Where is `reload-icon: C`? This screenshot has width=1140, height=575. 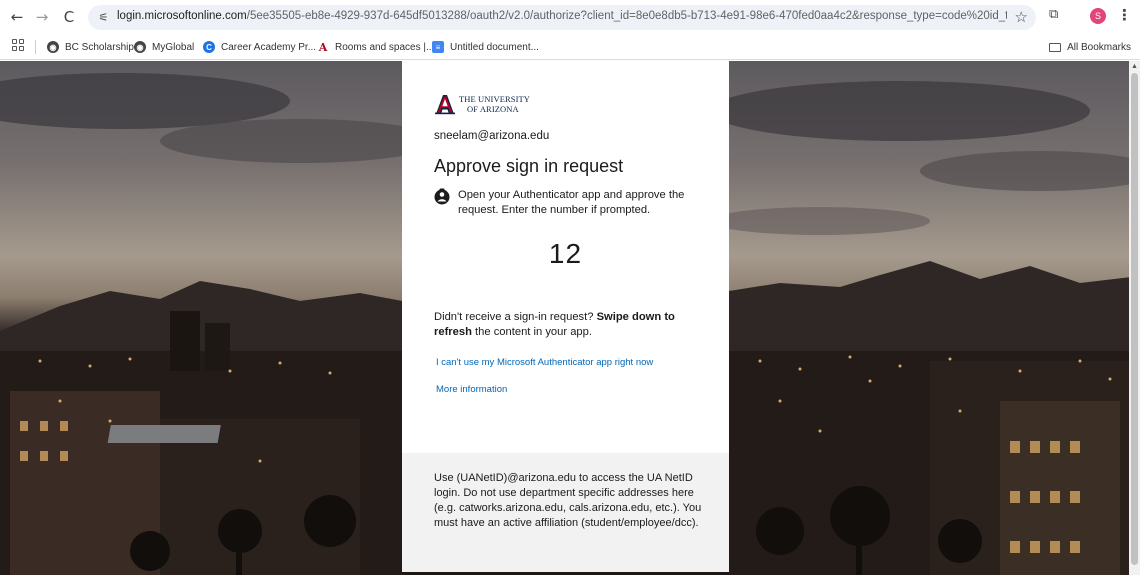
reload-icon: C is located at coordinates (69, 17).